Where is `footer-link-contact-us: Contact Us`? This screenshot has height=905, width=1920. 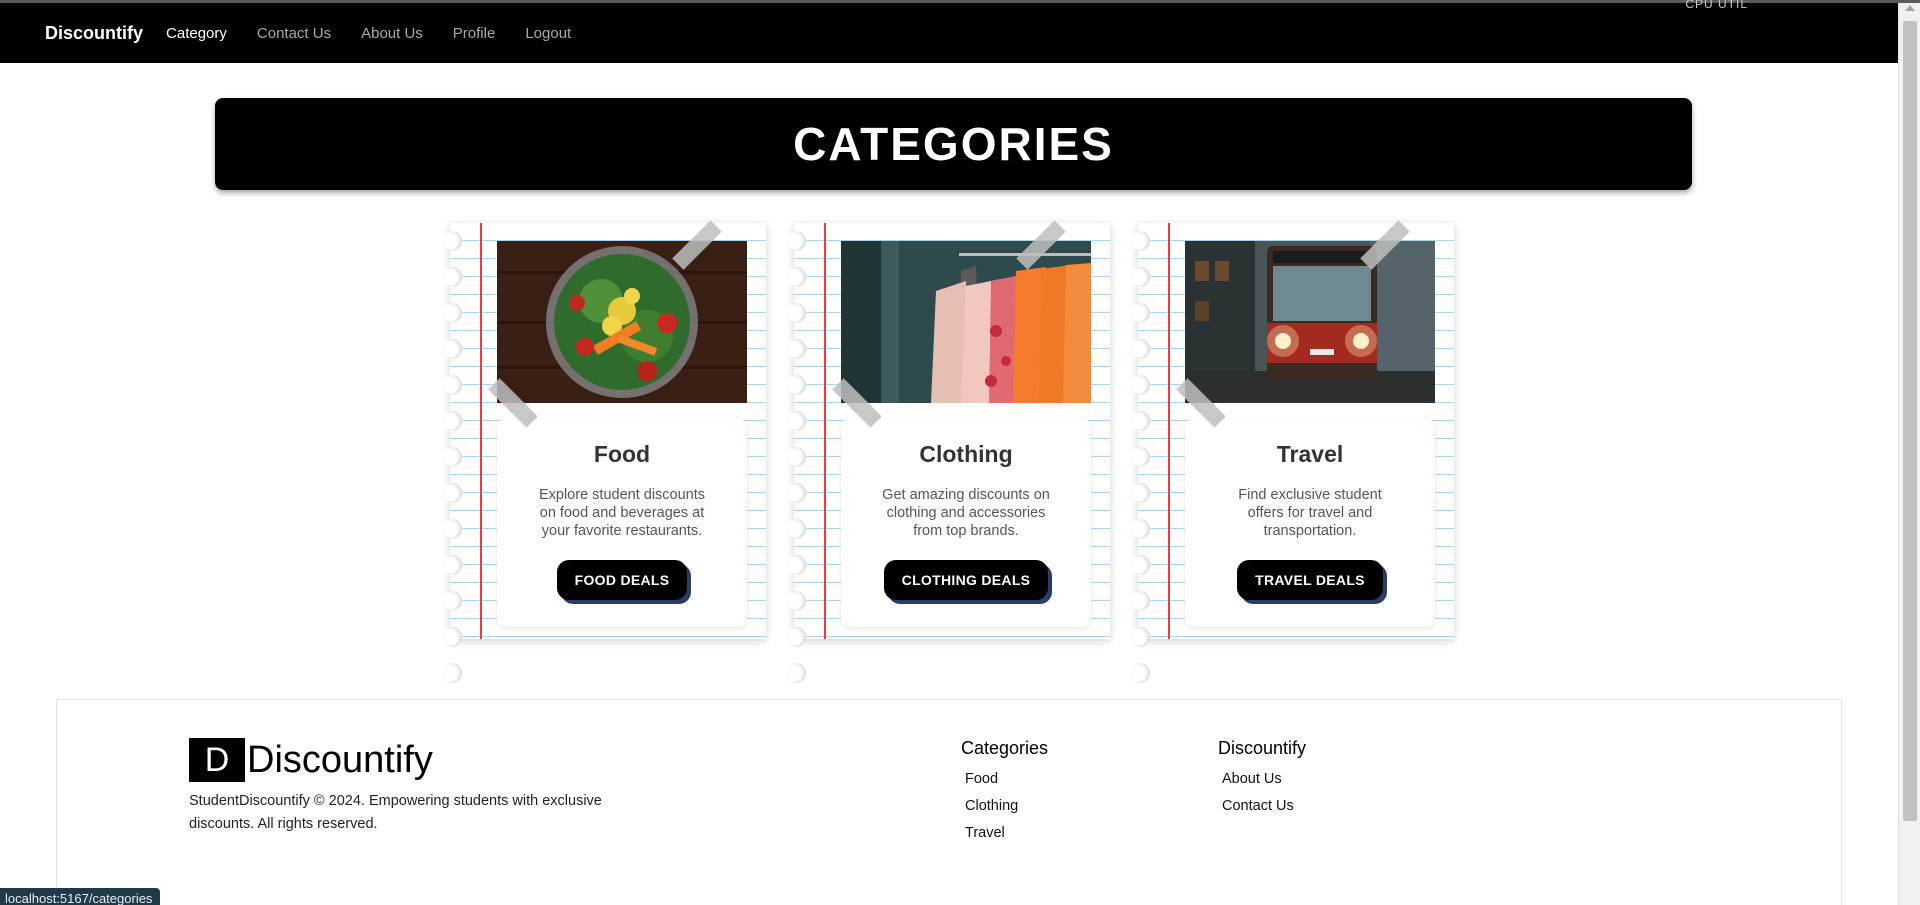 footer-link-contact-us: Contact Us is located at coordinates (1264, 806).